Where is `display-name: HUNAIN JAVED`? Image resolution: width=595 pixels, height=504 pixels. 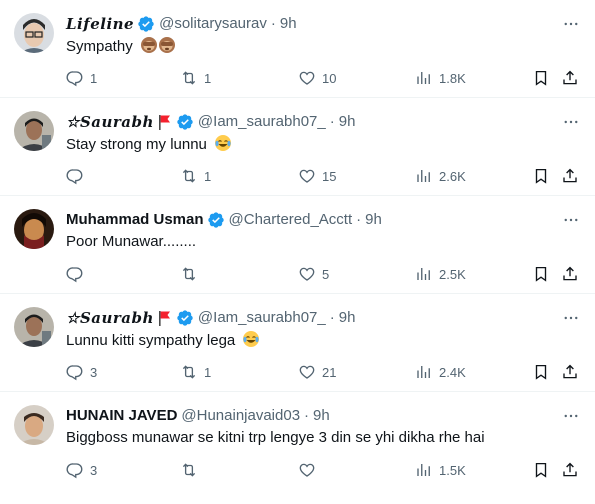 display-name: HUNAIN JAVED is located at coordinates (121, 416).